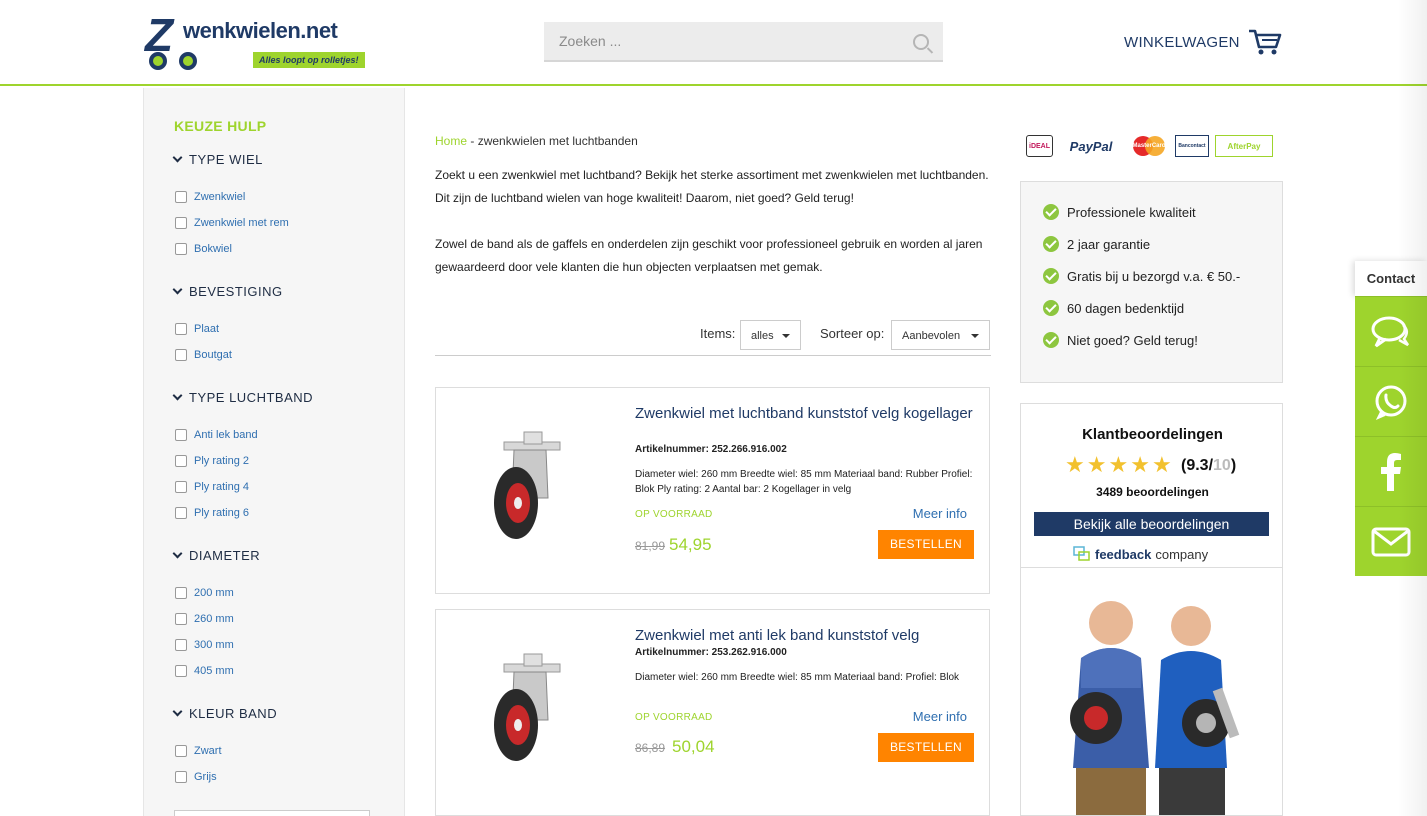 This screenshot has height=816, width=1427. Describe the element at coordinates (693, 746) in the screenshot. I see `price: 50,04` at that location.